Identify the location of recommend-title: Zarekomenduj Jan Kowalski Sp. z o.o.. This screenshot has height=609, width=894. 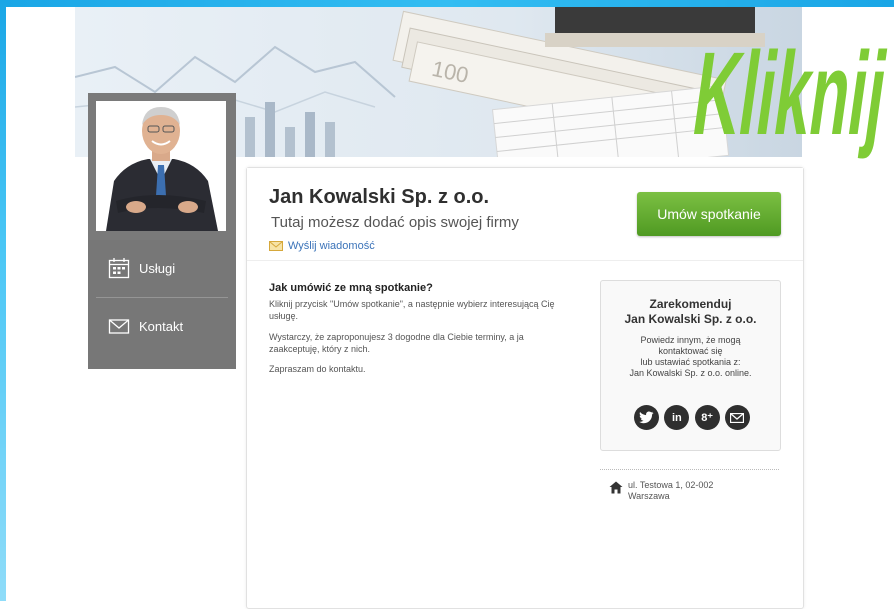
(690, 312).